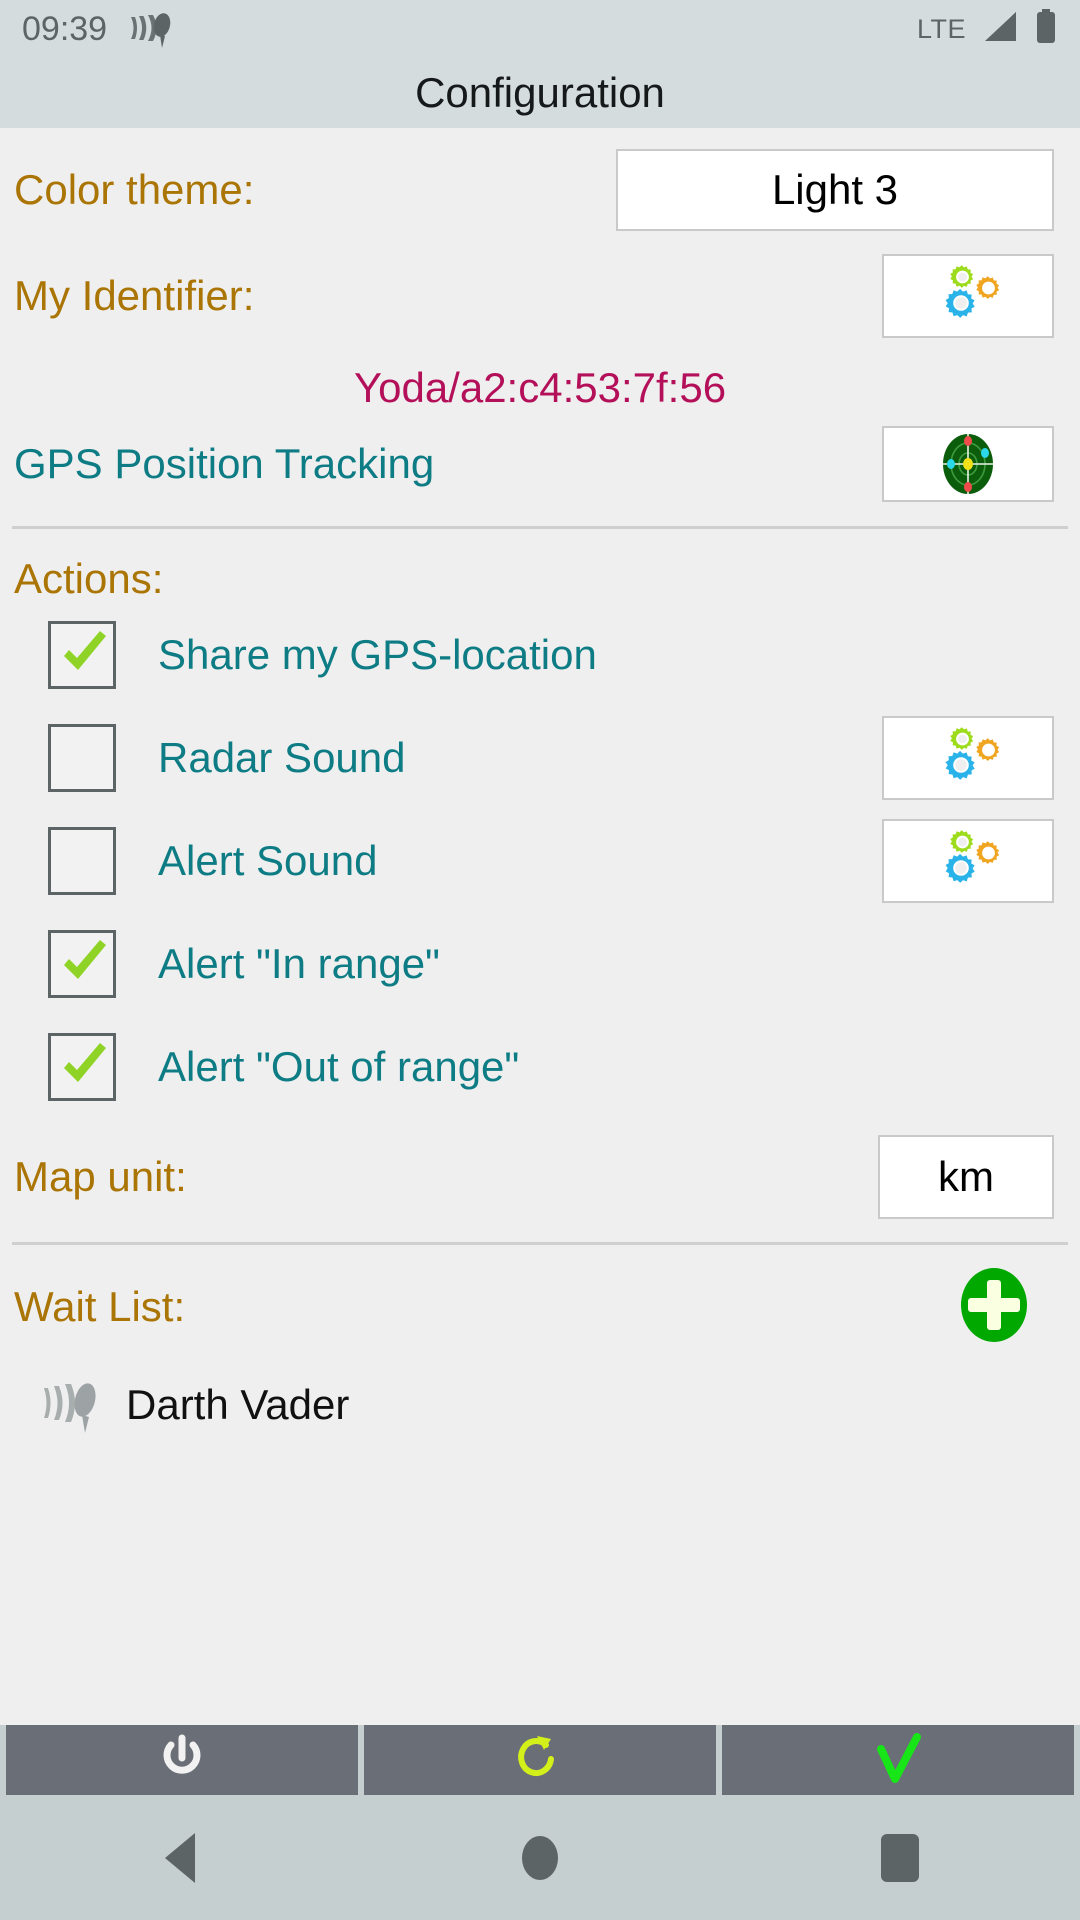  I want to click on action-row-alert-in-range: Alert "In range", so click(540, 963).